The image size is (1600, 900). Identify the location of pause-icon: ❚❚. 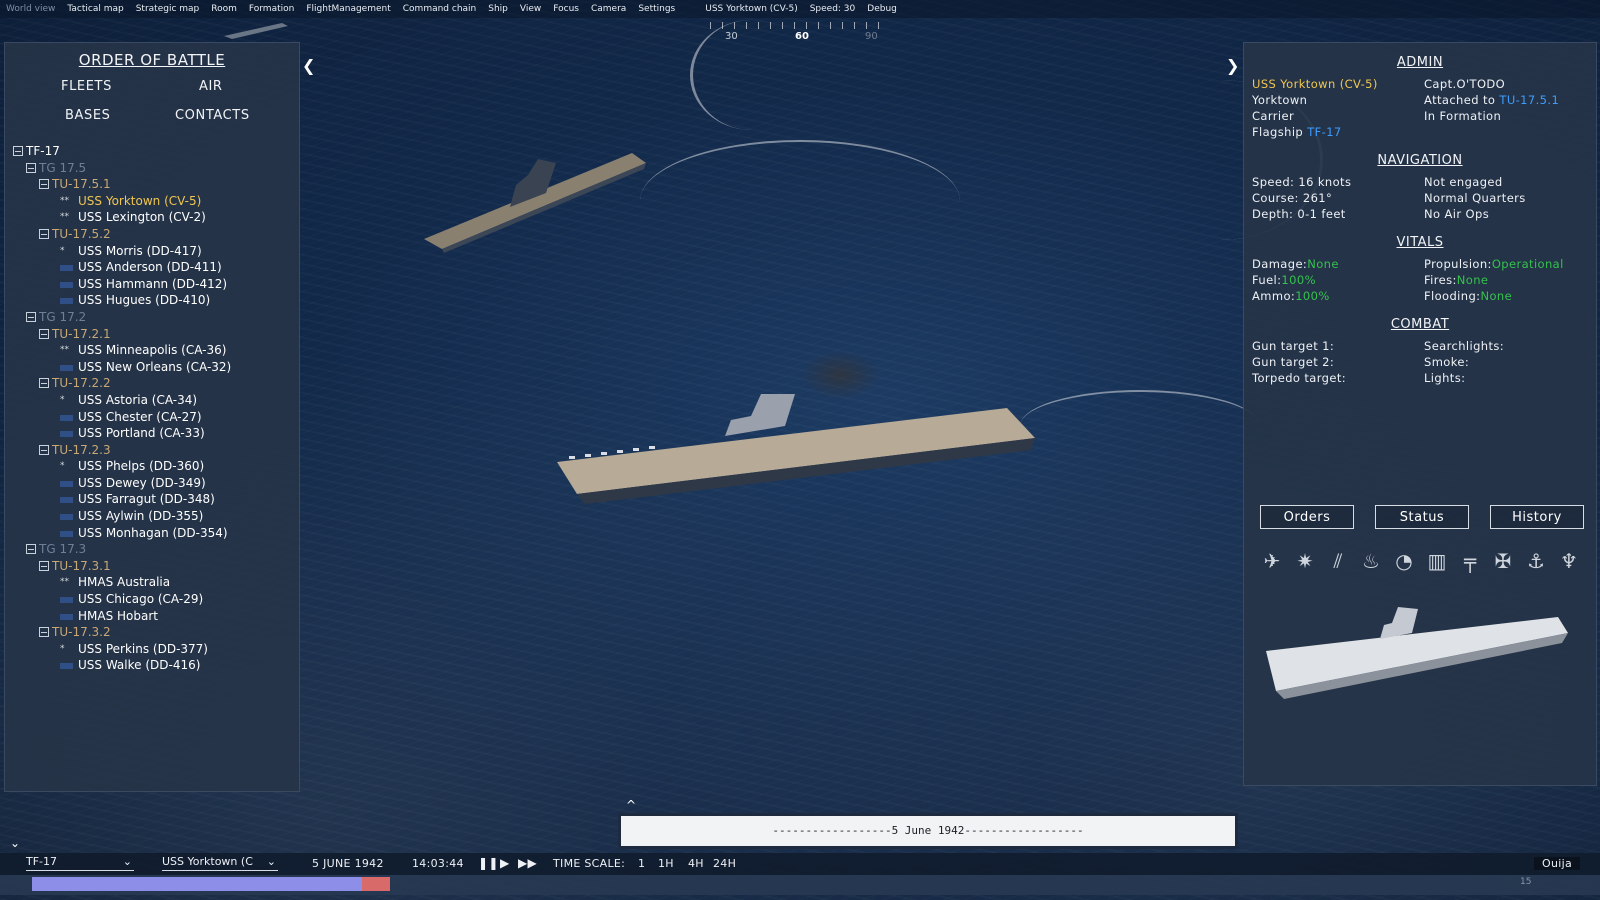
(488, 863).